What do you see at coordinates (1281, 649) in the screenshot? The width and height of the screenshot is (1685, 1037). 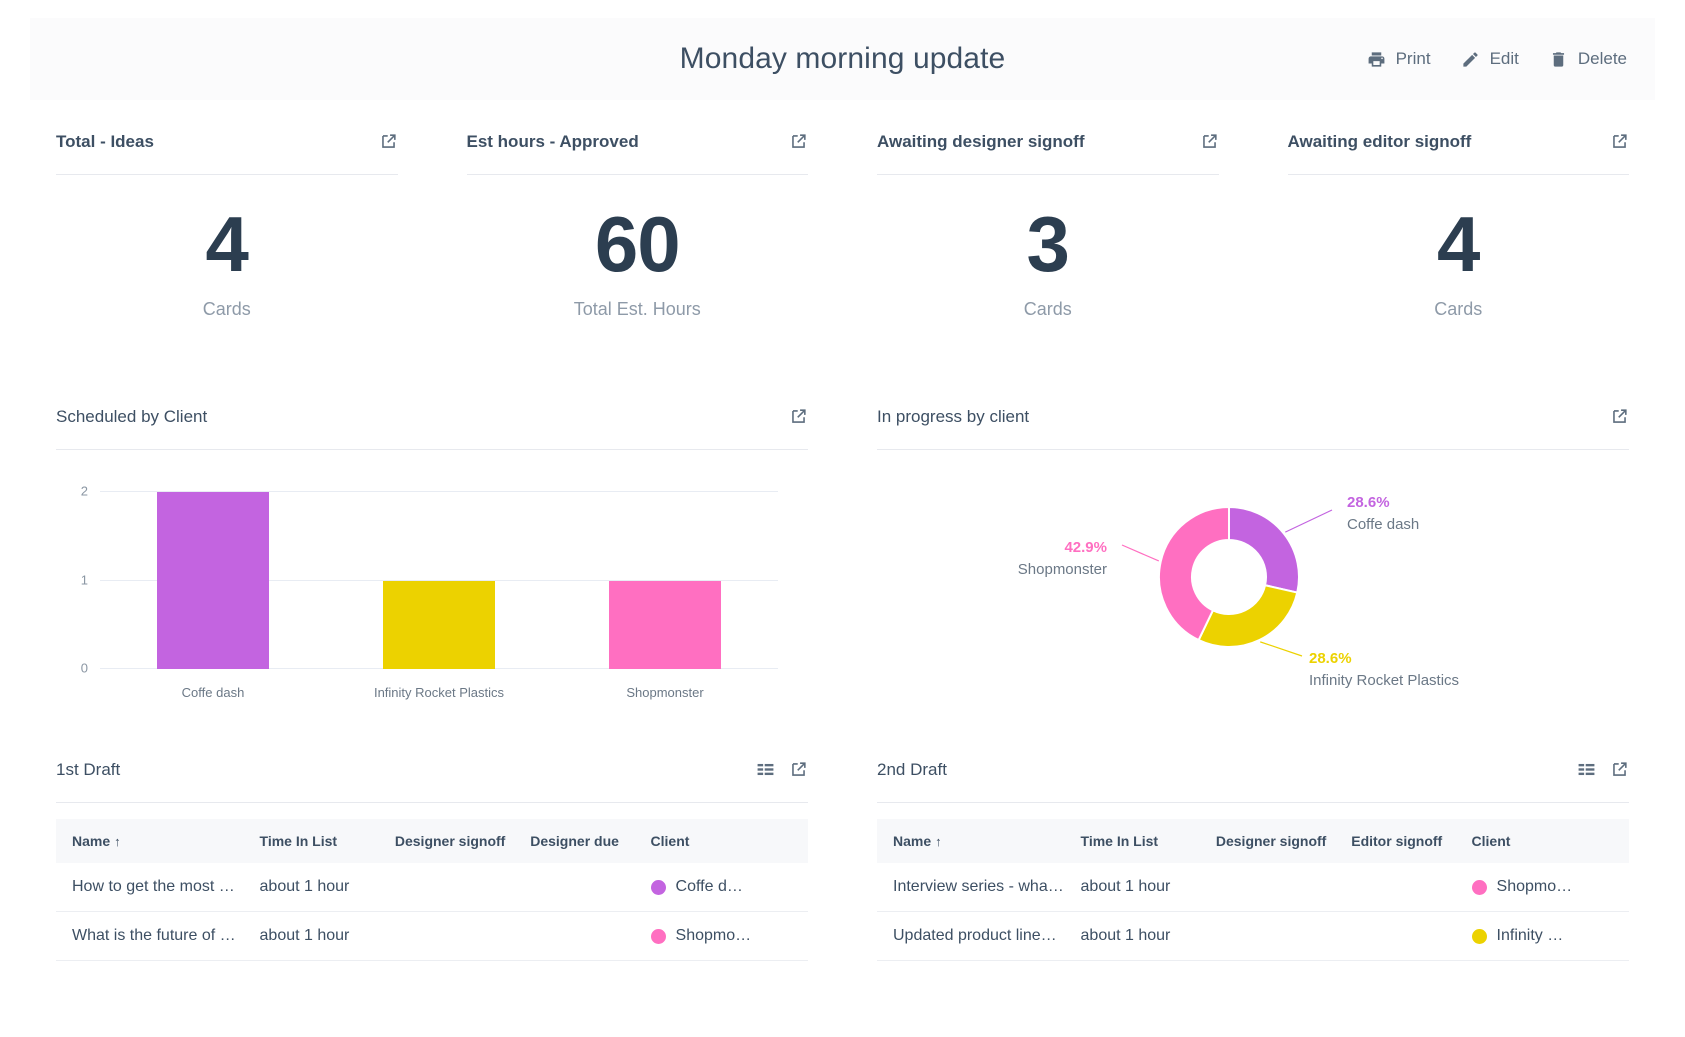 I see `donut-leader-line` at bounding box center [1281, 649].